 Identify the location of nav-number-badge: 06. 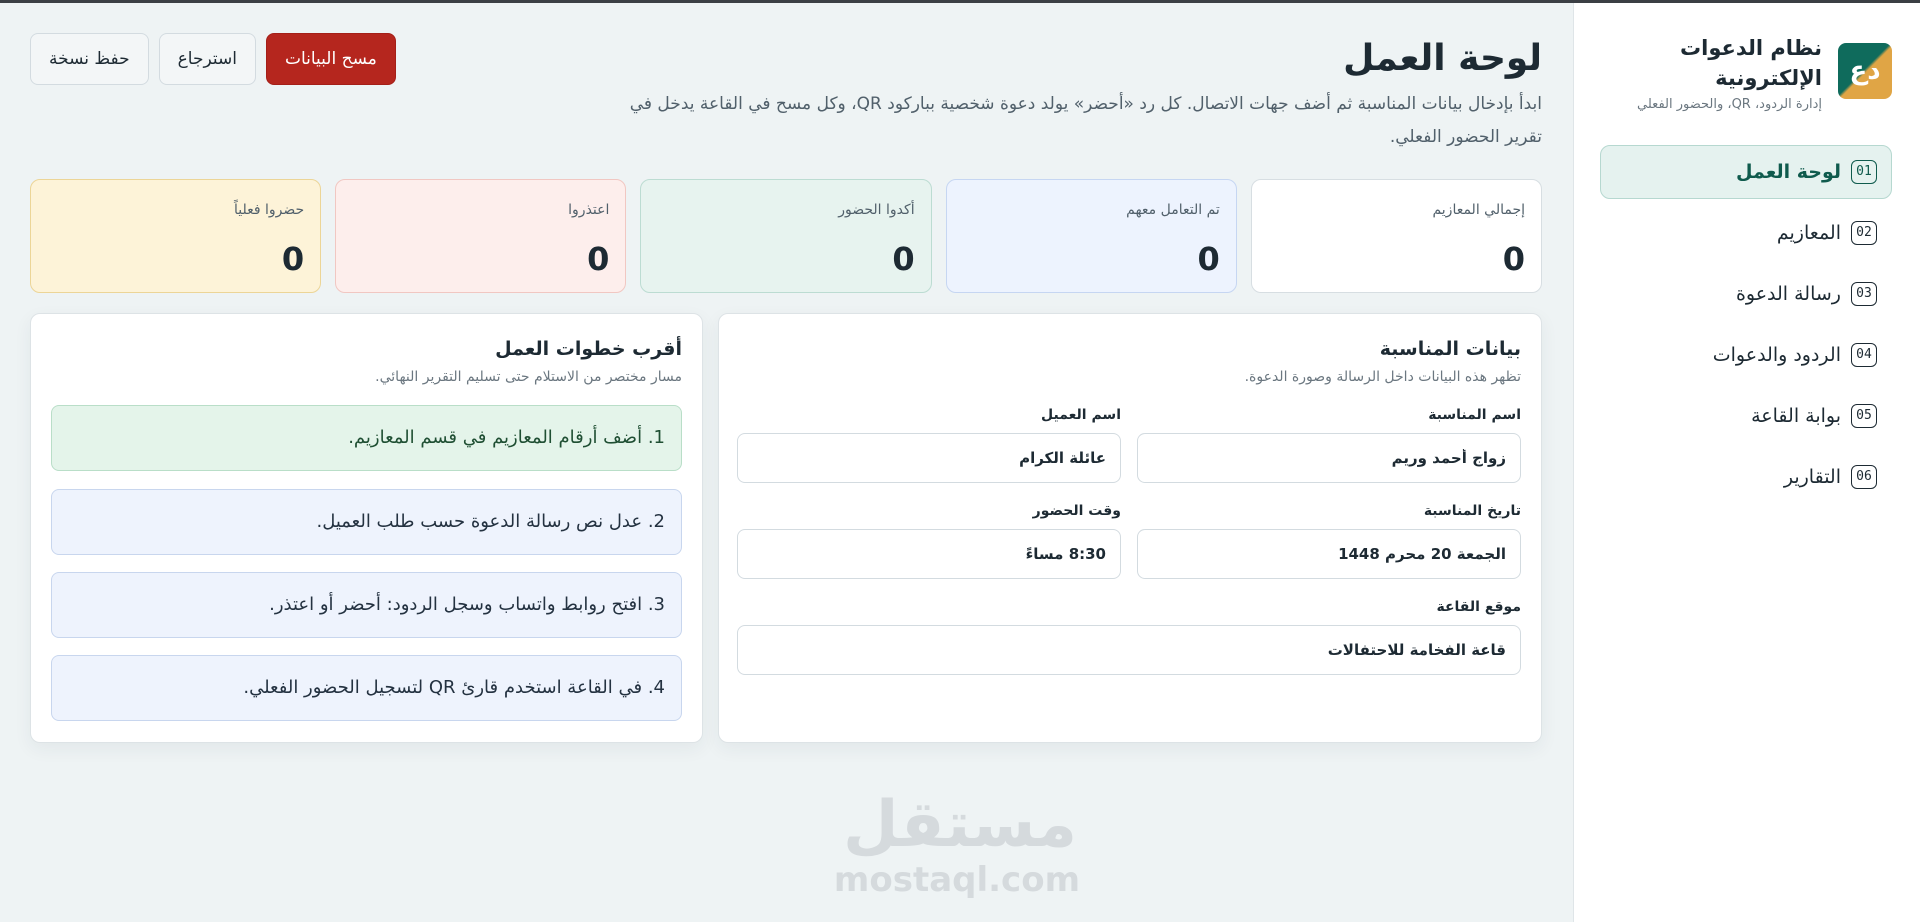
(1864, 477).